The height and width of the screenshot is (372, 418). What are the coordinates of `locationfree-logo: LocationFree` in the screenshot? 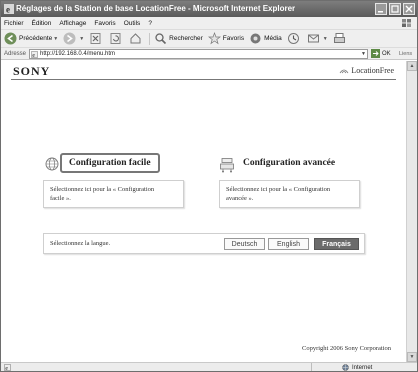 It's located at (366, 70).